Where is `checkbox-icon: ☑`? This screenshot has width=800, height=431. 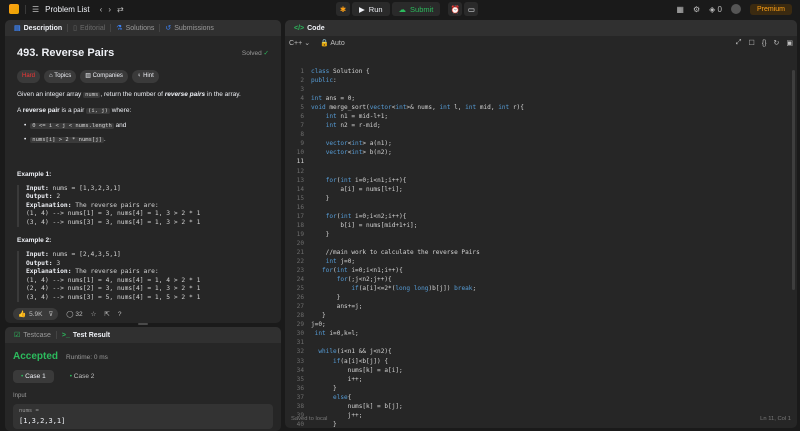
checkbox-icon: ☑ is located at coordinates (17, 335).